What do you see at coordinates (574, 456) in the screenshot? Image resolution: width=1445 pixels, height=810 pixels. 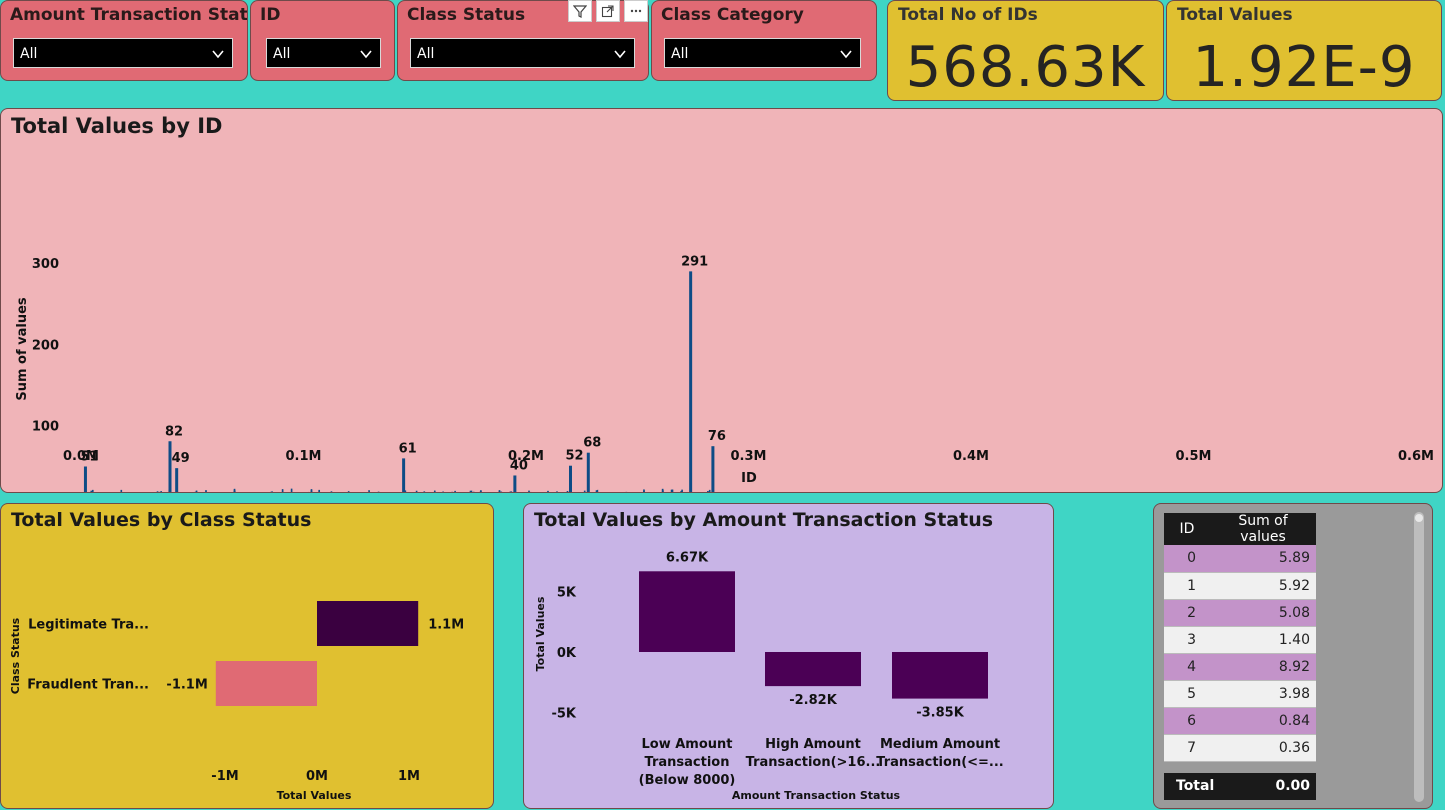 I see `data-label: 52` at bounding box center [574, 456].